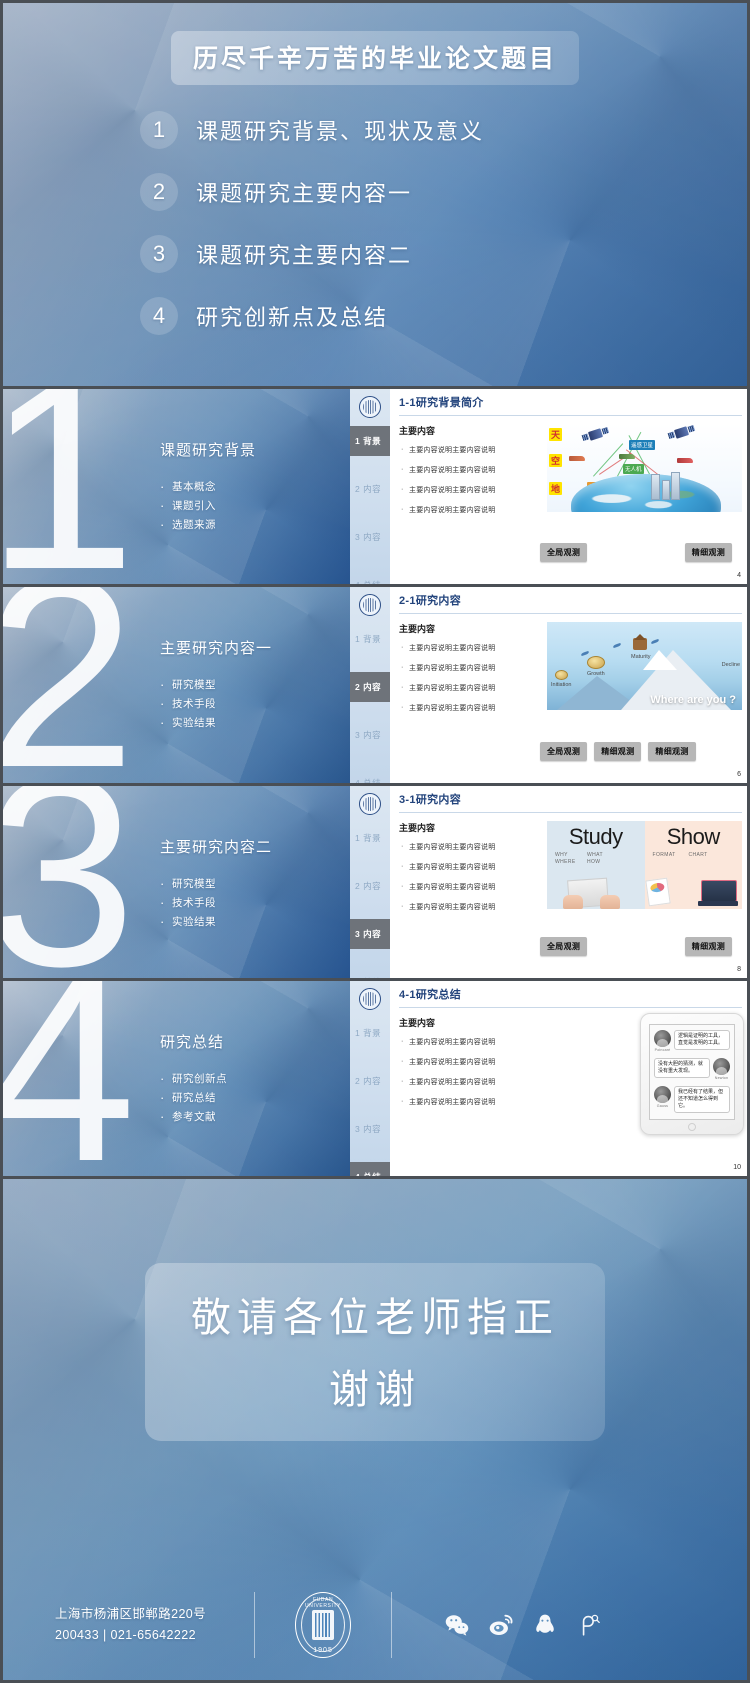  What do you see at coordinates (693, 836) in the screenshot?
I see `show-word: Show` at bounding box center [693, 836].